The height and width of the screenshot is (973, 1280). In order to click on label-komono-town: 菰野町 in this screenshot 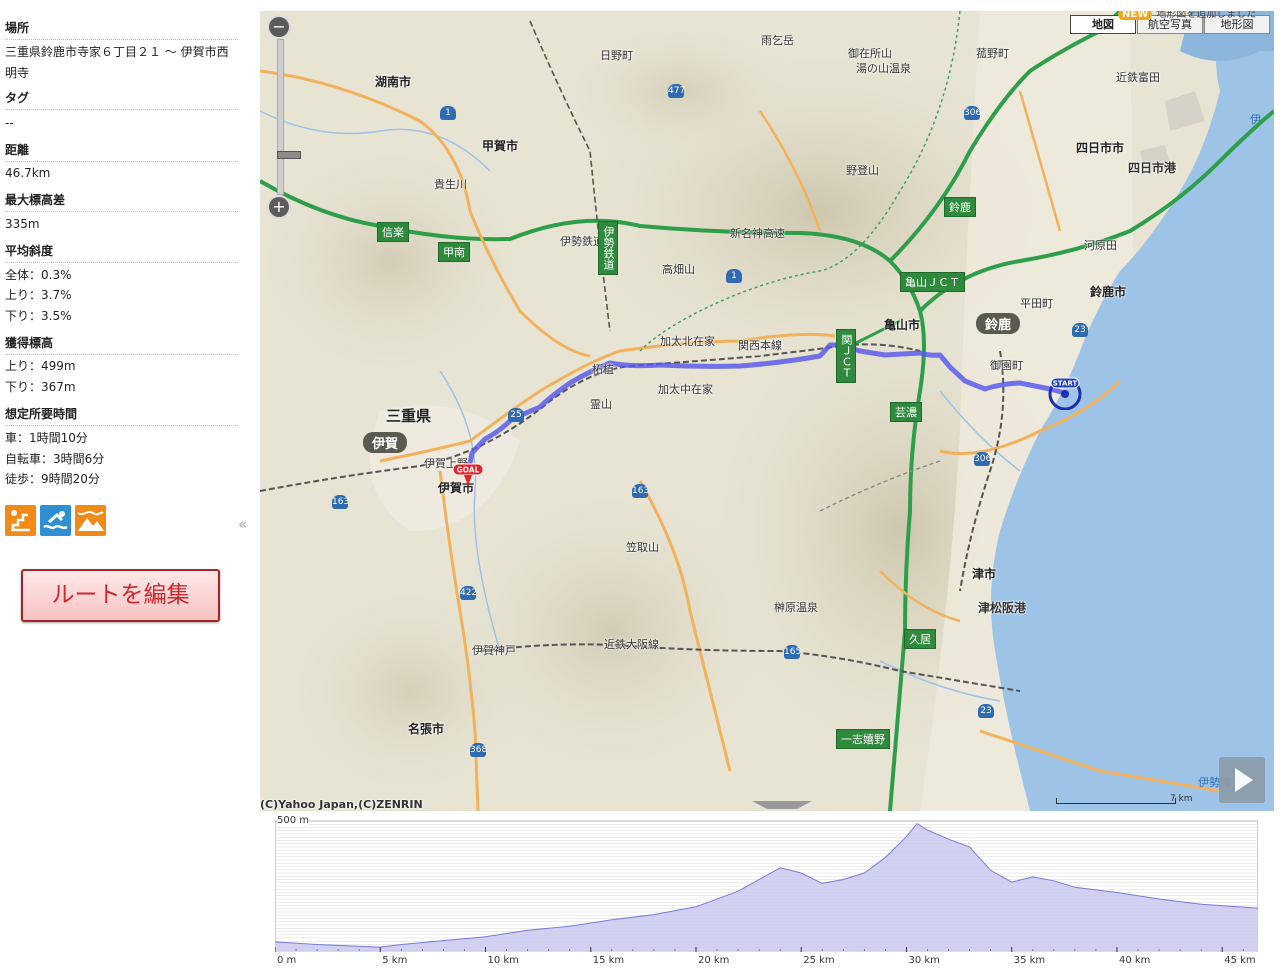, I will do `click(992, 53)`.